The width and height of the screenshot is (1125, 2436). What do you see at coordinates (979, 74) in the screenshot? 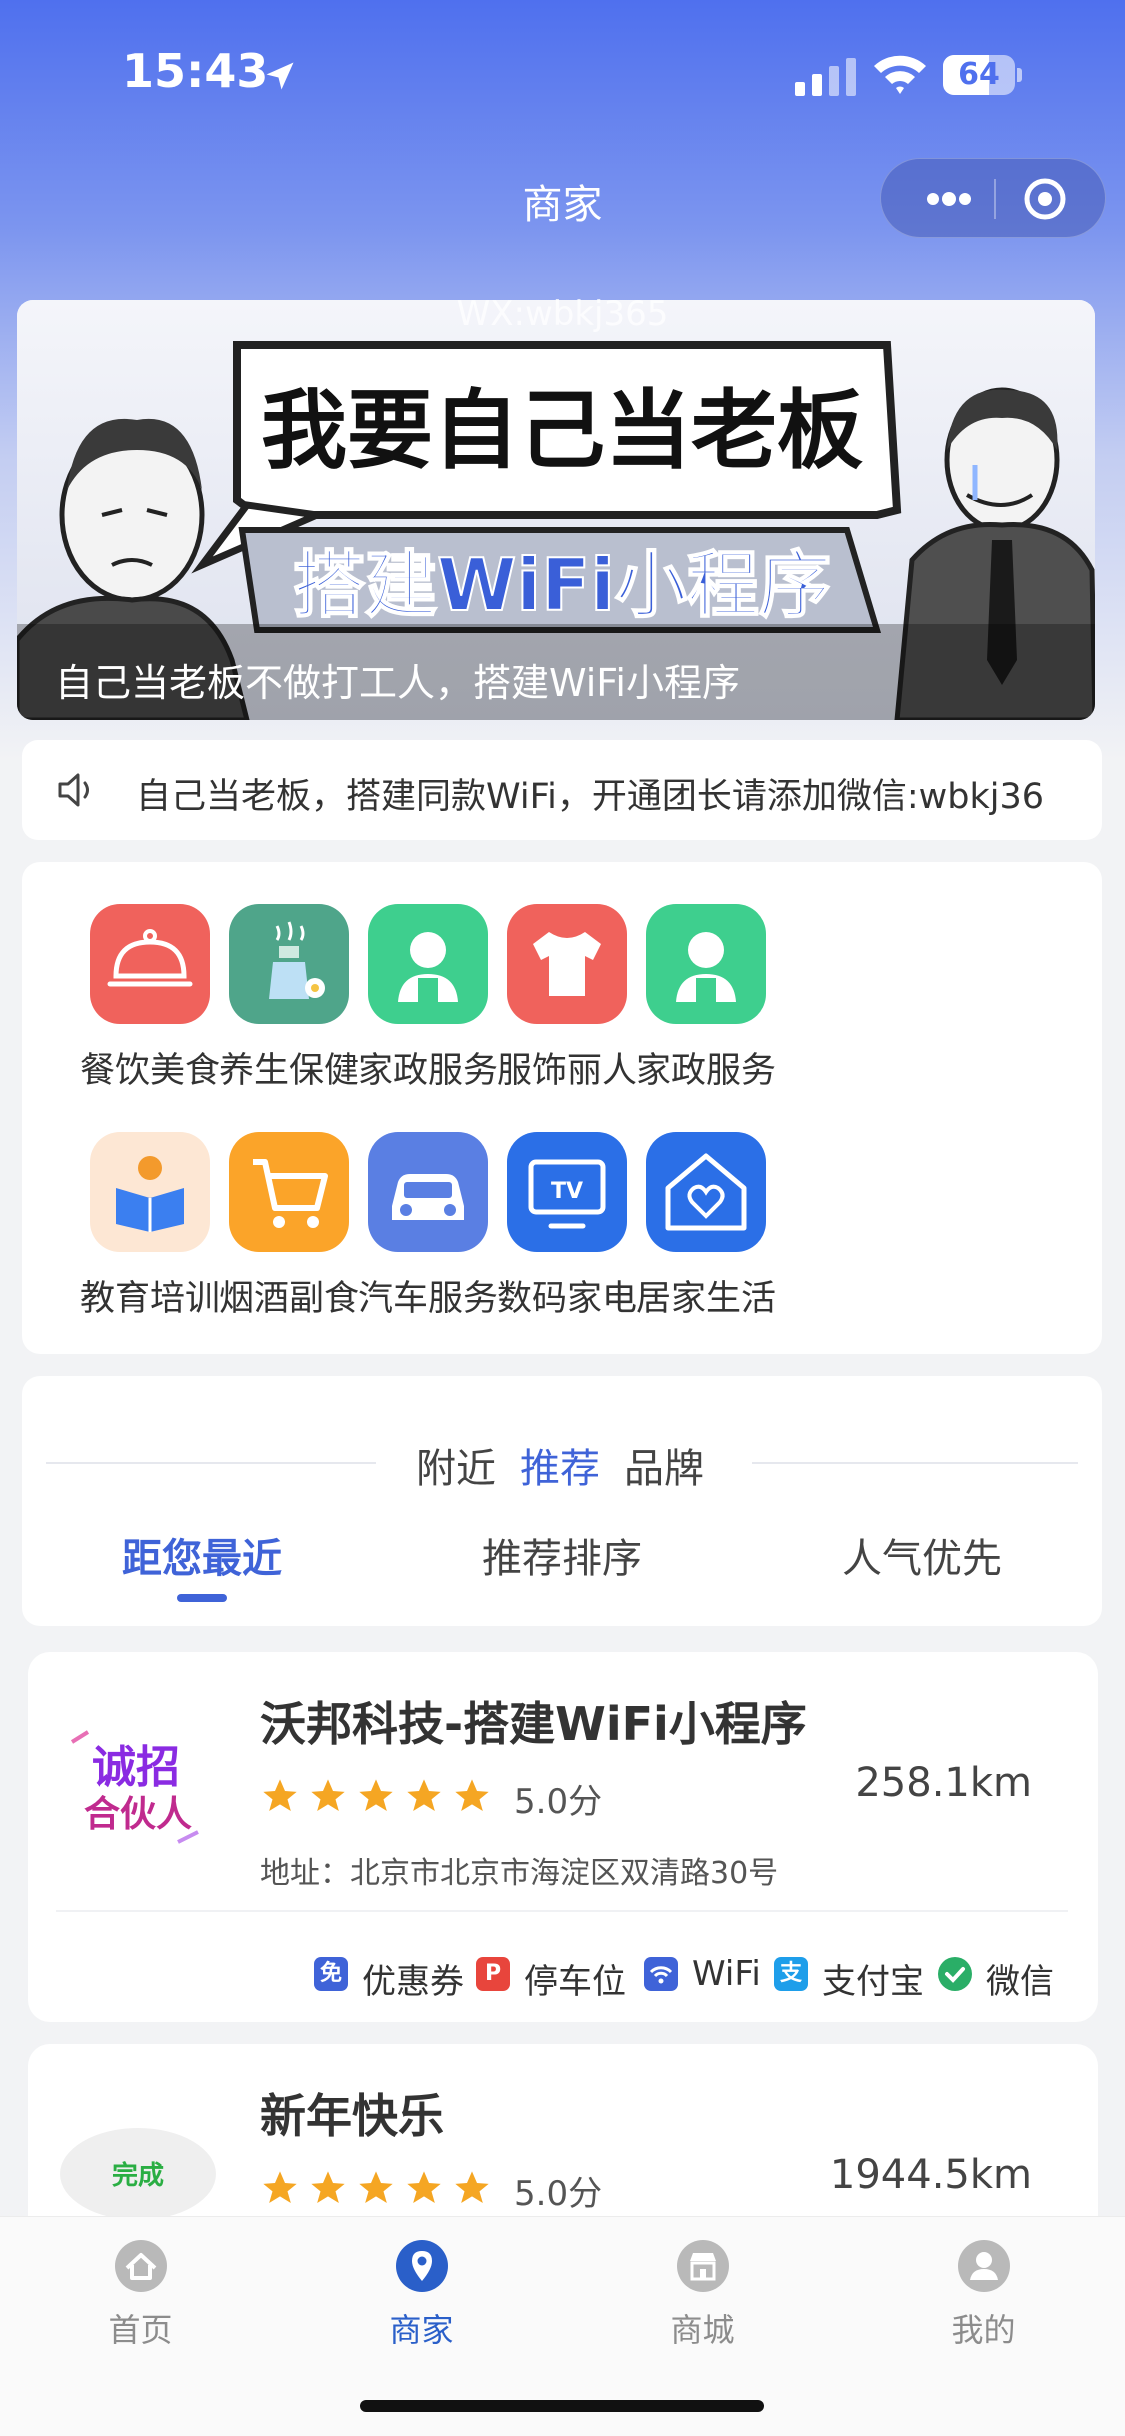
I see `battery-level: 64` at bounding box center [979, 74].